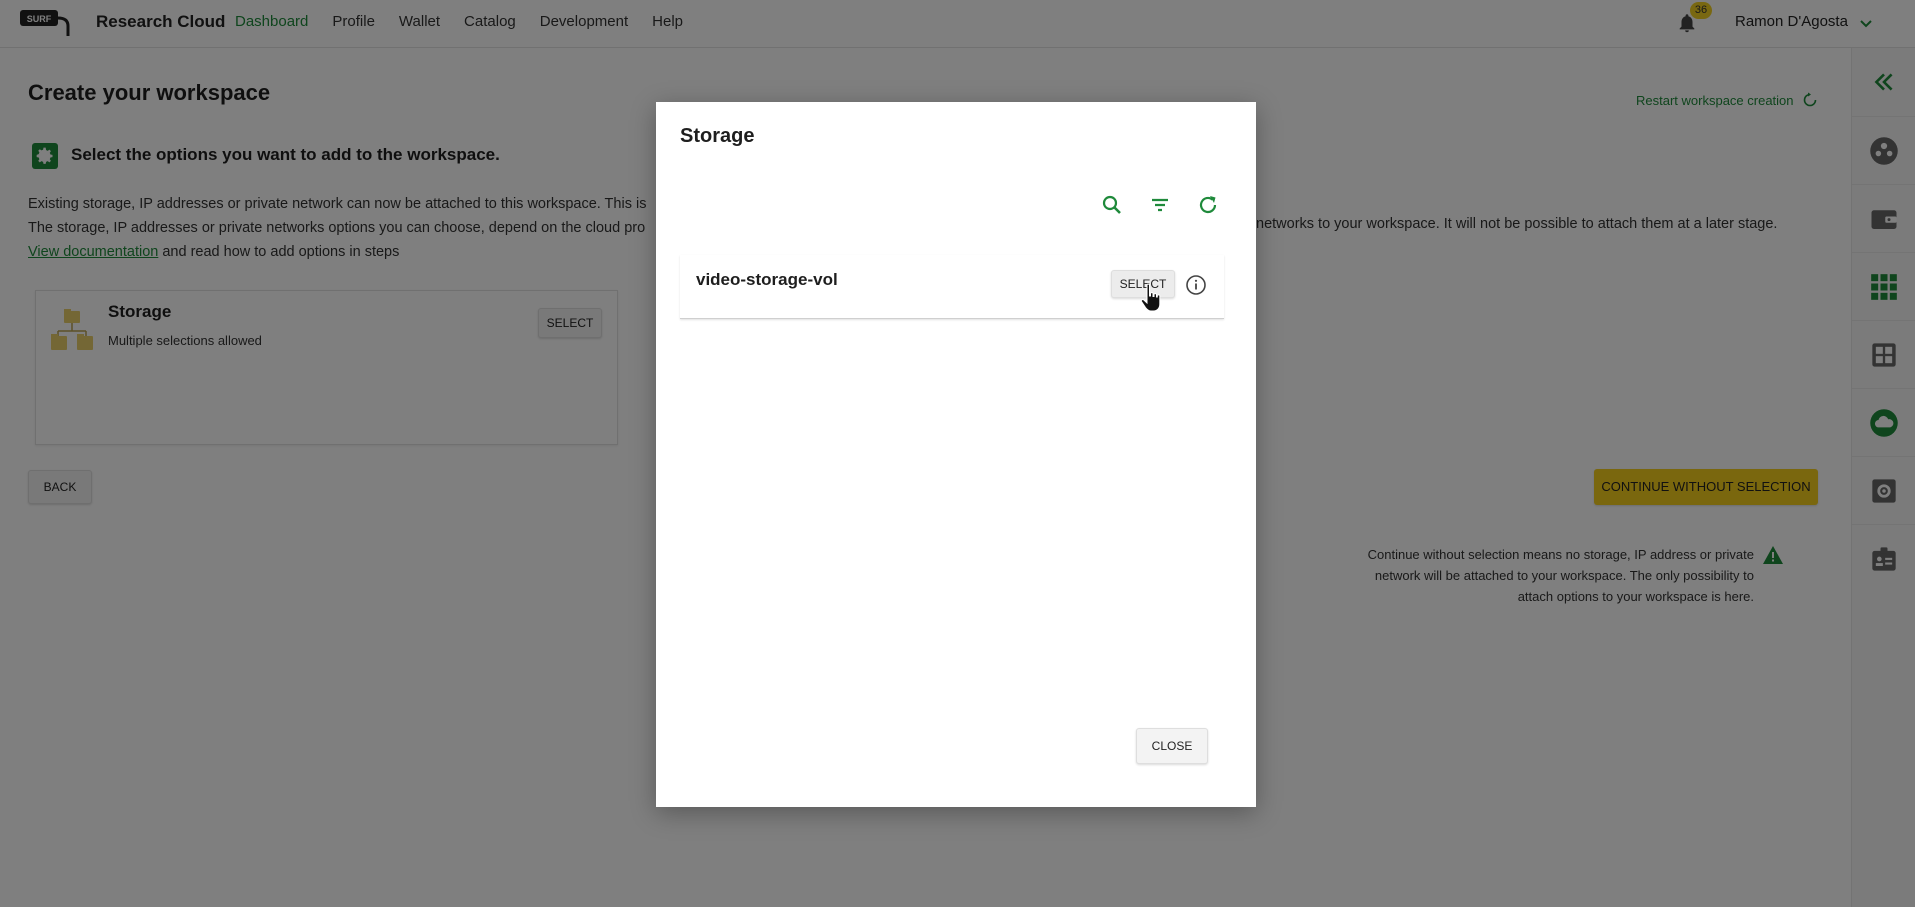  What do you see at coordinates (1112, 205) in the screenshot?
I see `search-icon` at bounding box center [1112, 205].